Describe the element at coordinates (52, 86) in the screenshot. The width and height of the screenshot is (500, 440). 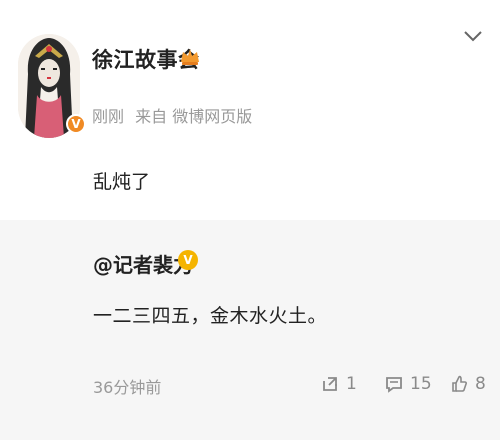
I see `avatar: V` at that location.